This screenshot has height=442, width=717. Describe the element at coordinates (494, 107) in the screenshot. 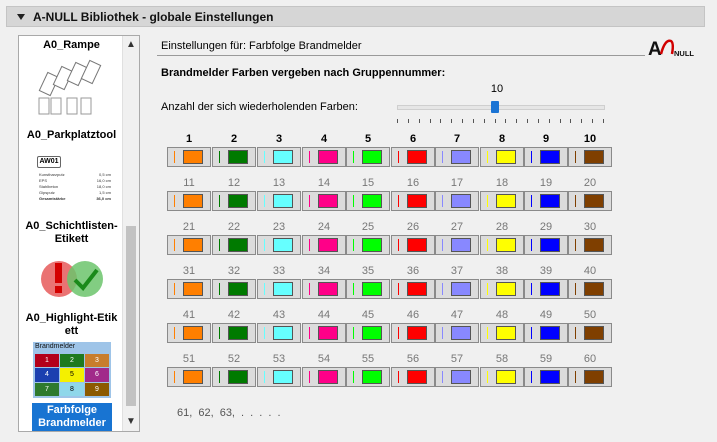

I see `slider-thumb` at that location.